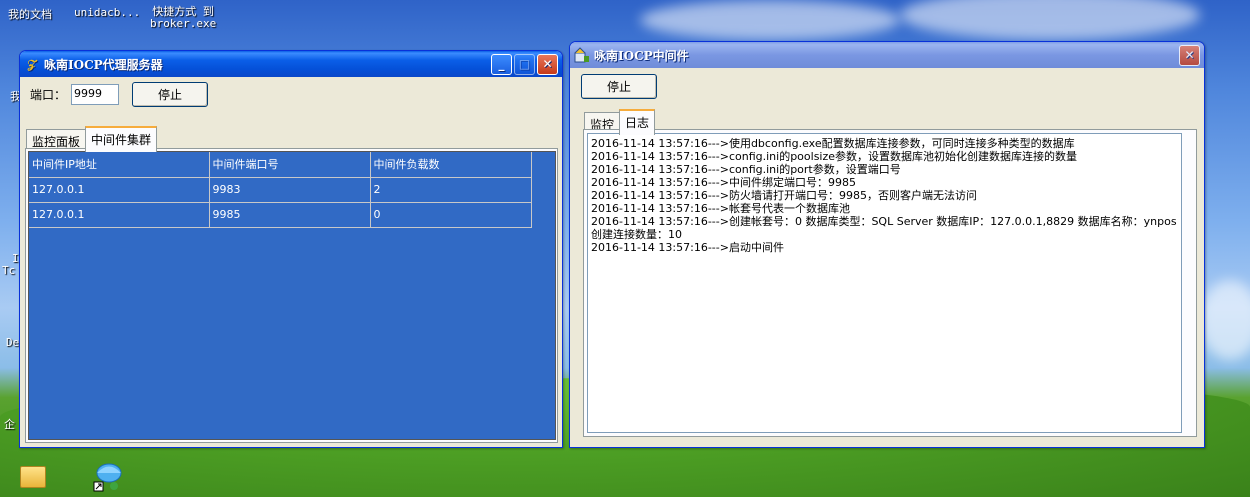 The width and height of the screenshot is (1250, 497). I want to click on desktop-icon-label: 我的文档, so click(30, 14).